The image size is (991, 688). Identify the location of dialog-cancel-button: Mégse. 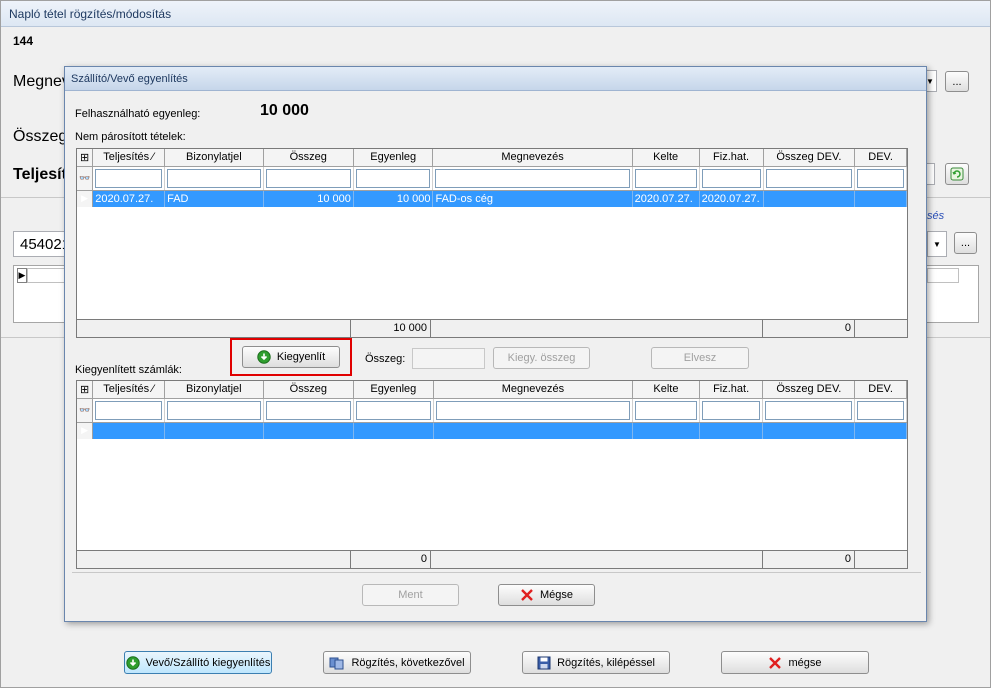
(546, 595).